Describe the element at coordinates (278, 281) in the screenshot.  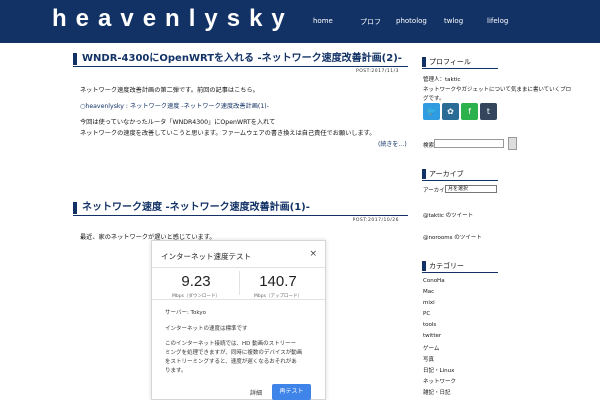
I see `upload-value: 140.7` at that location.